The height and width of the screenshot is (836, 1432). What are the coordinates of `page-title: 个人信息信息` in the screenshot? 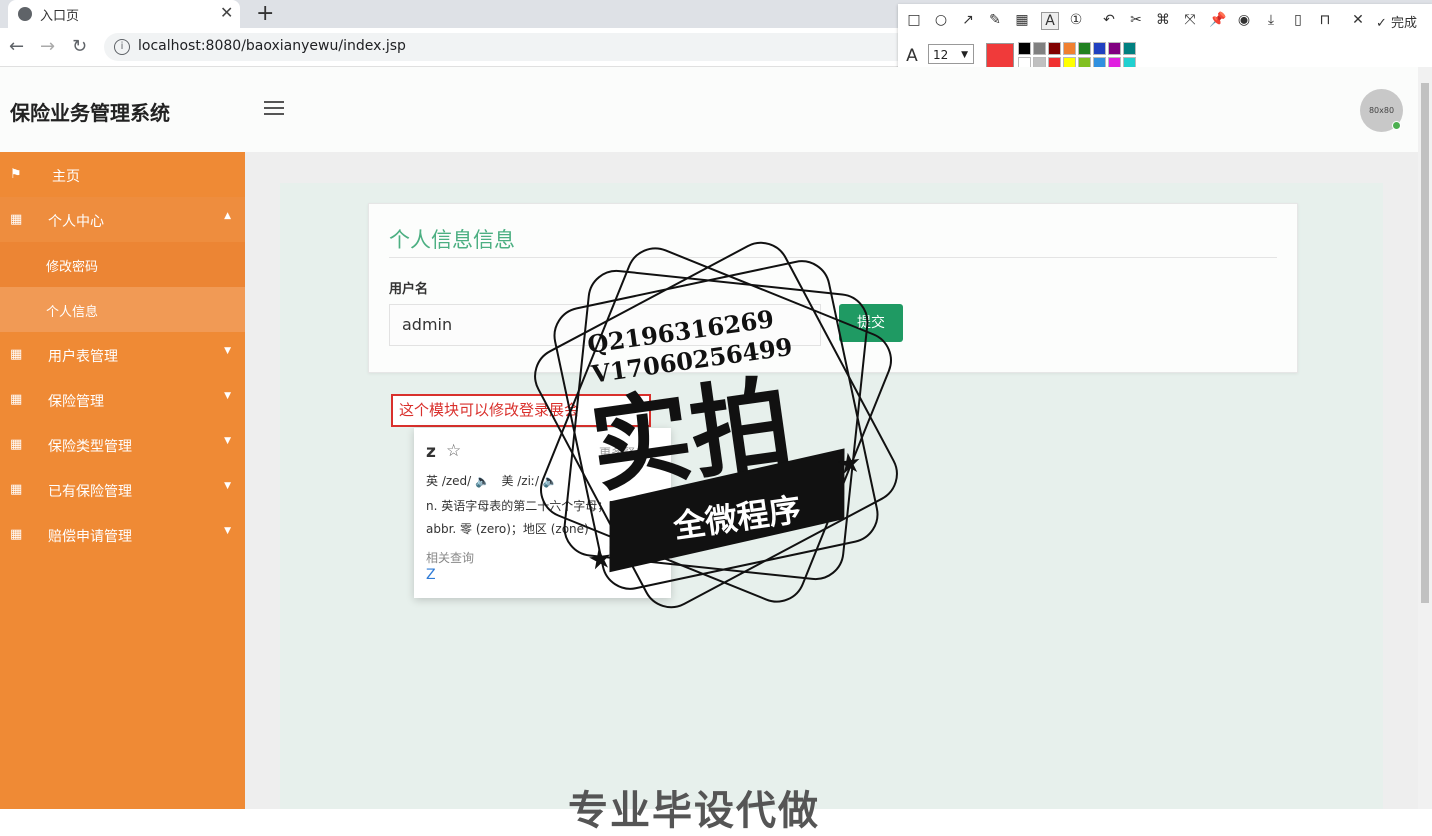 It's located at (452, 240).